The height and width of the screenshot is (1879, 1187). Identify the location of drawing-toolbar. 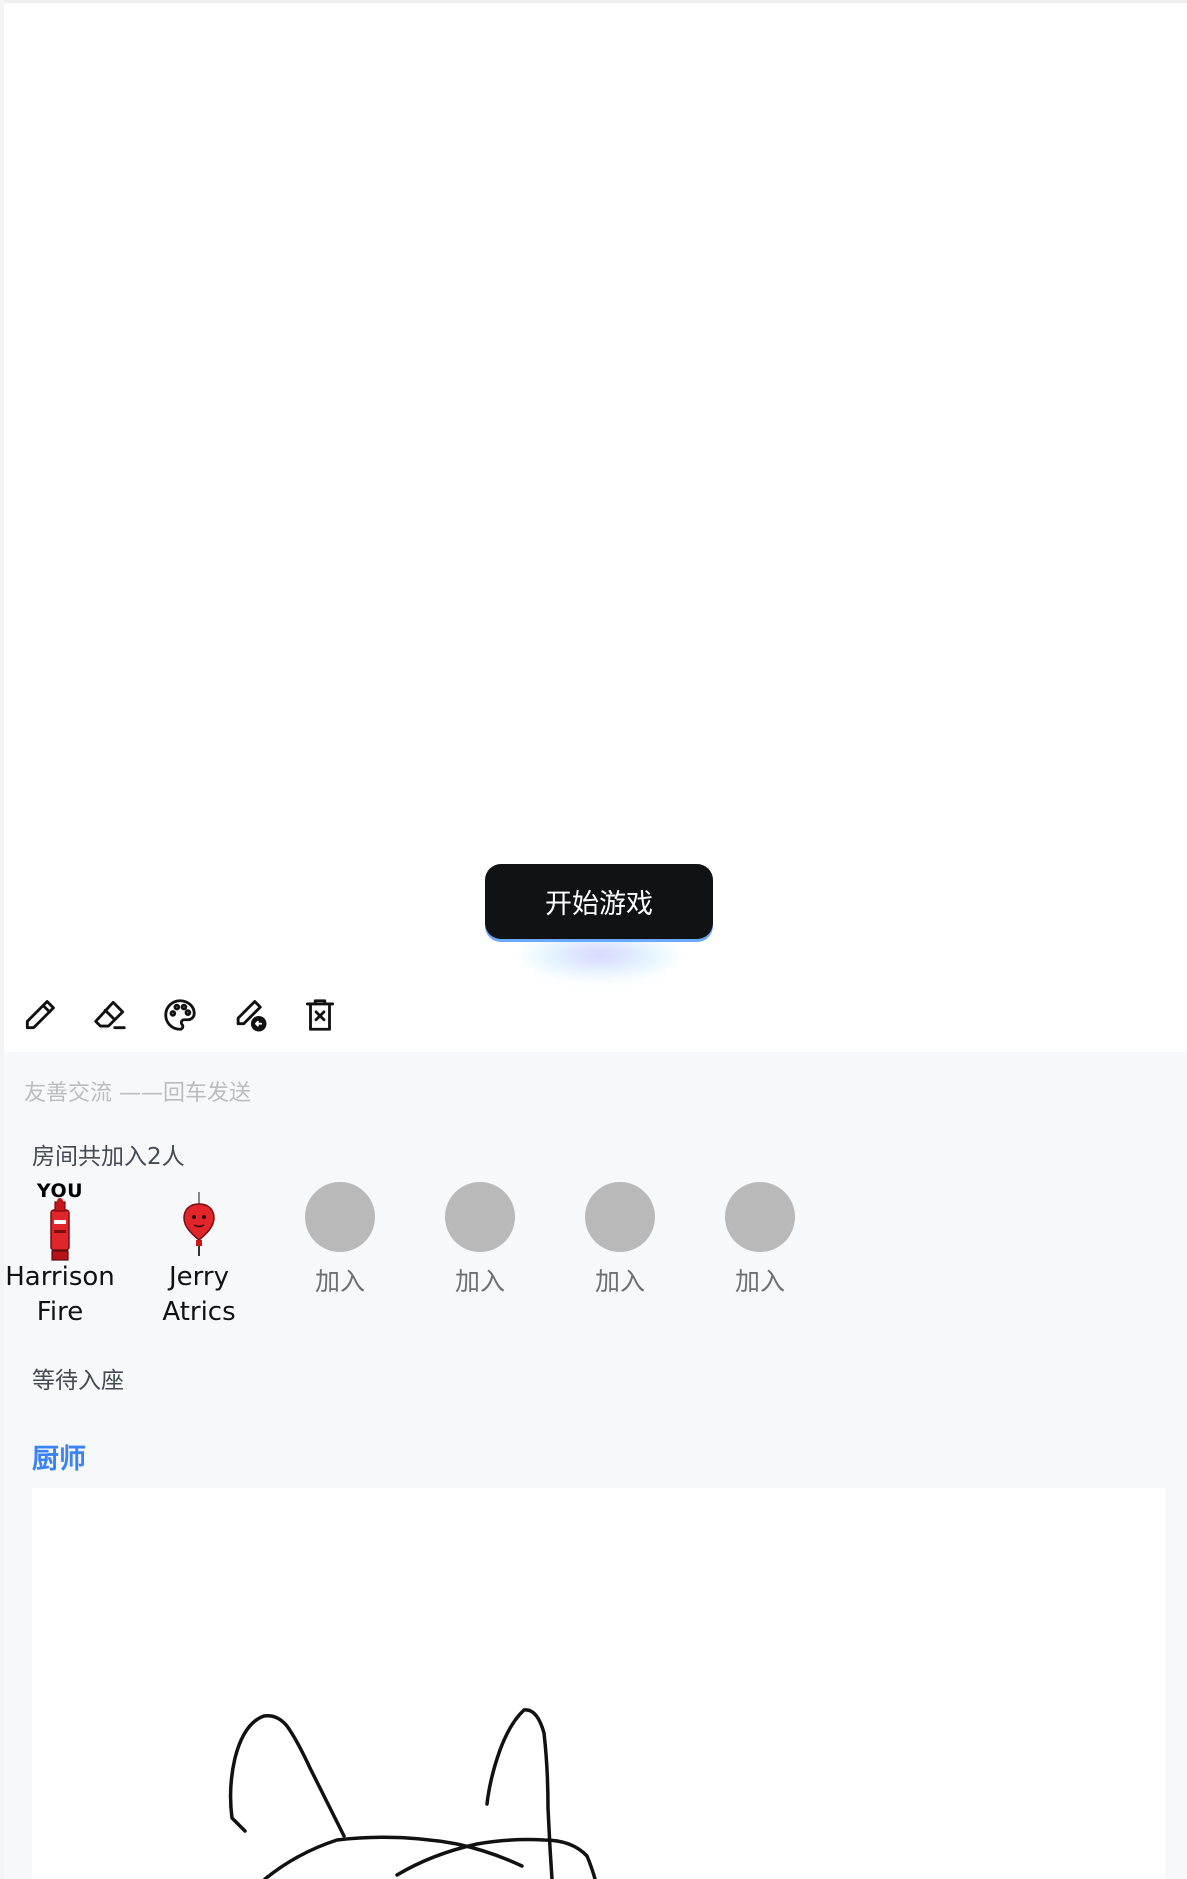
(180, 1015).